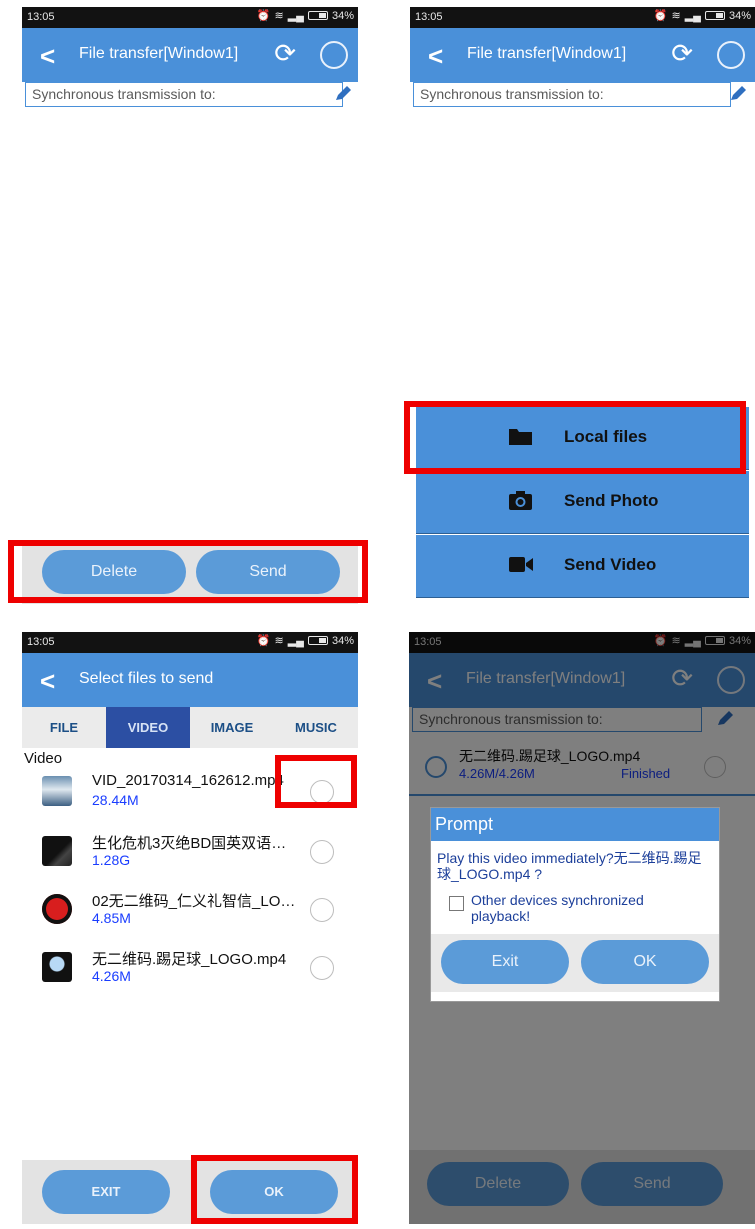 The width and height of the screenshot is (755, 1229). What do you see at coordinates (111, 976) in the screenshot?
I see `file-size: 4.26M` at bounding box center [111, 976].